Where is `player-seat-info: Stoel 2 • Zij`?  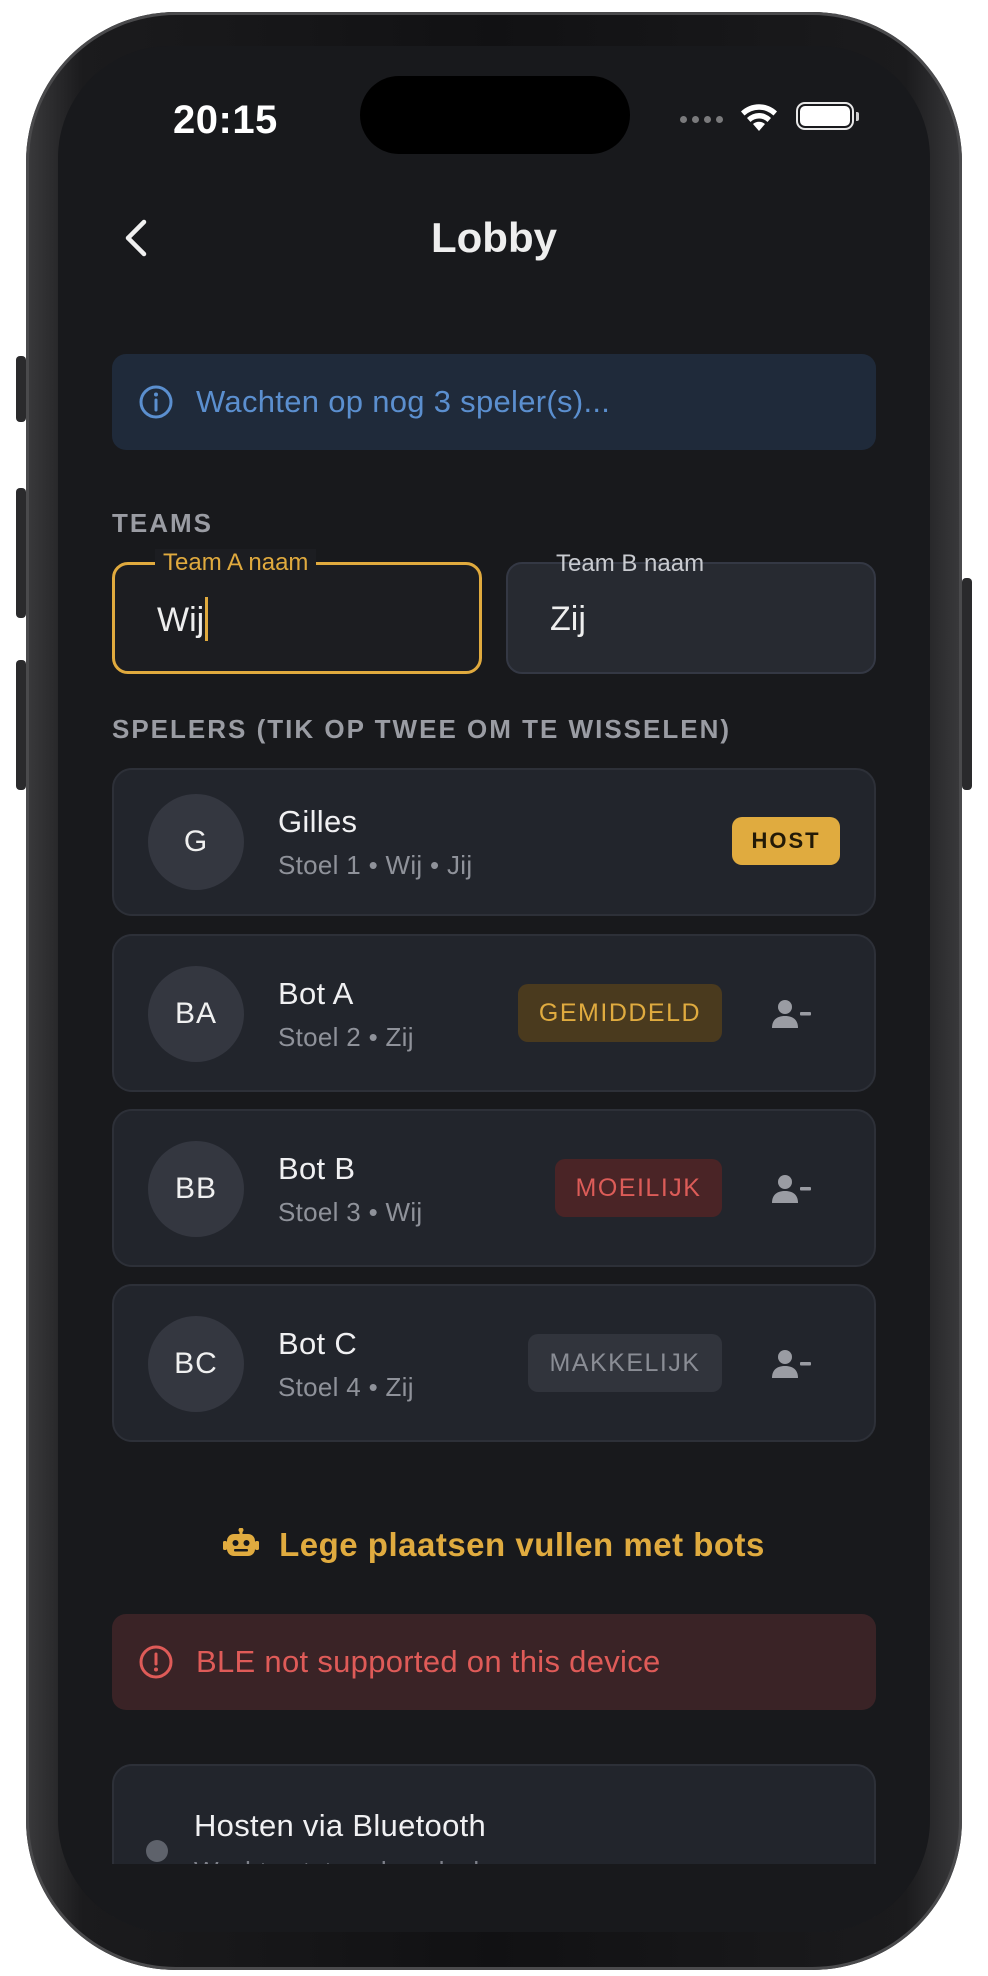
player-seat-info: Stoel 2 • Zij is located at coordinates (346, 1037).